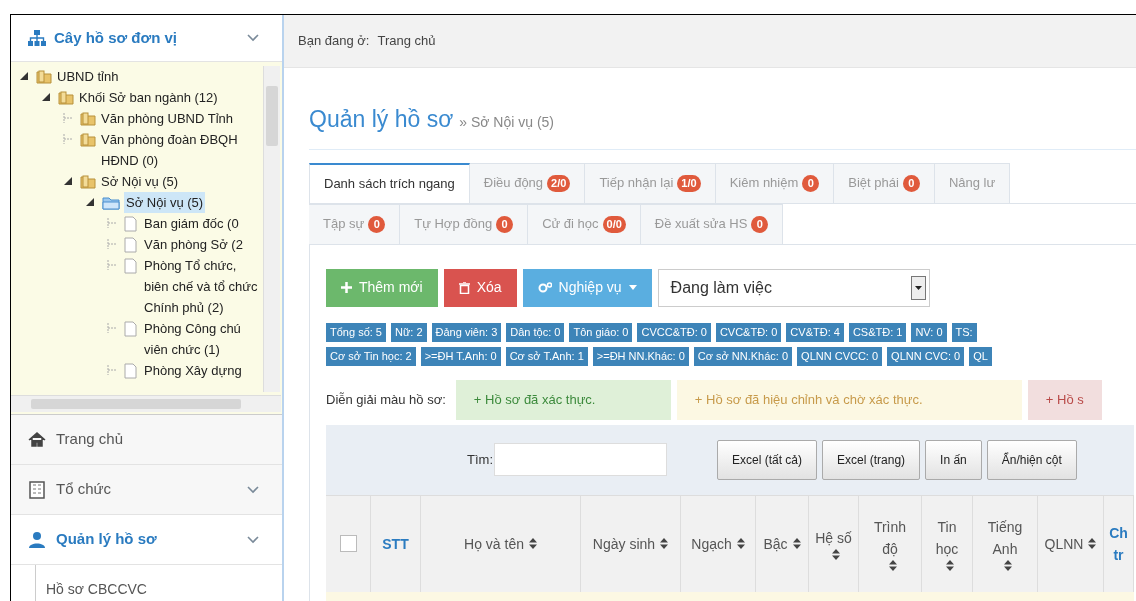  I want to click on column-header: Ngày sinh, so click(631, 543).